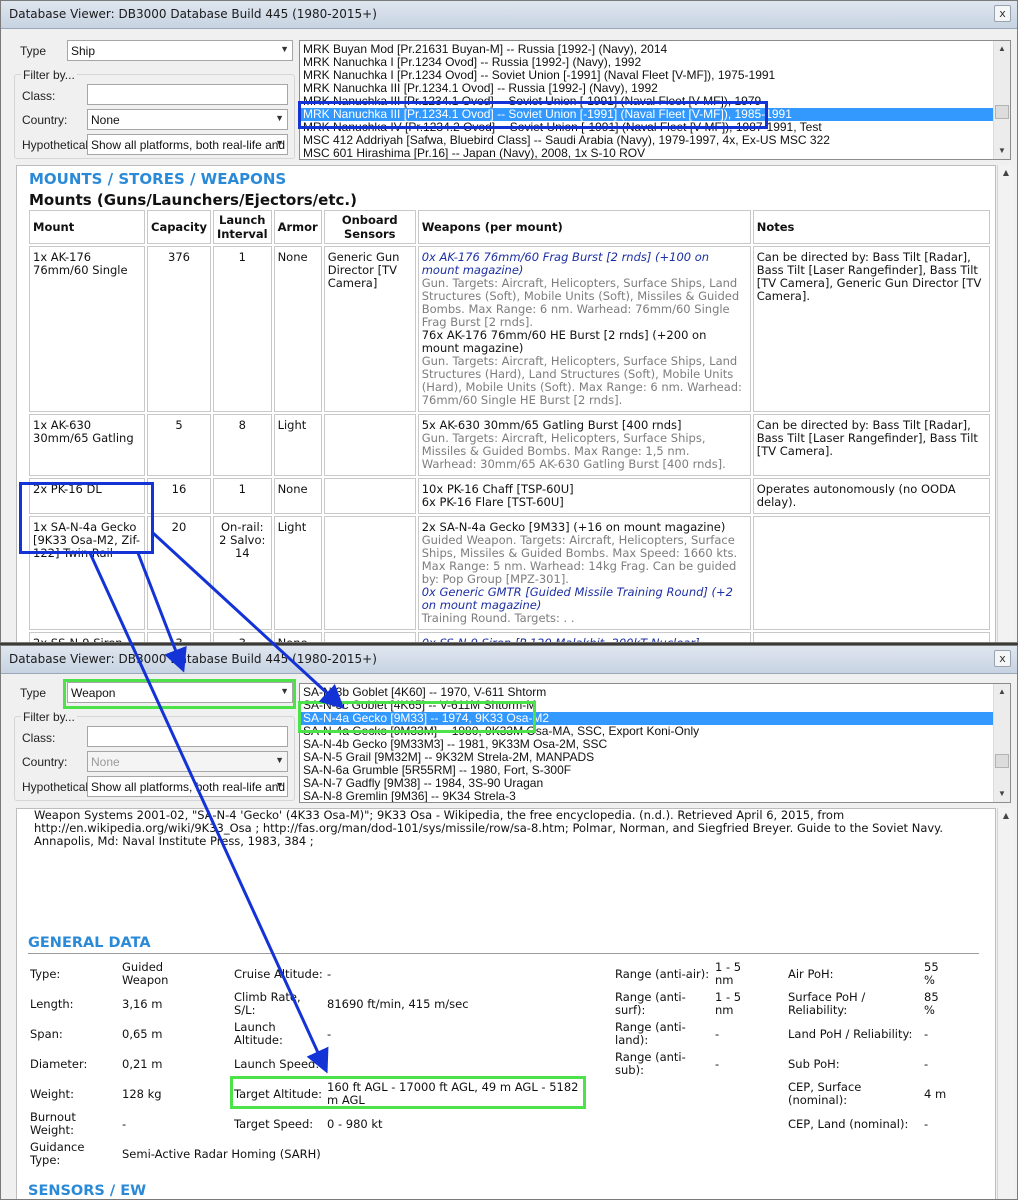 The image size is (1018, 1200). I want to click on field-label: CEP, Surface (nominal):, so click(825, 1093).